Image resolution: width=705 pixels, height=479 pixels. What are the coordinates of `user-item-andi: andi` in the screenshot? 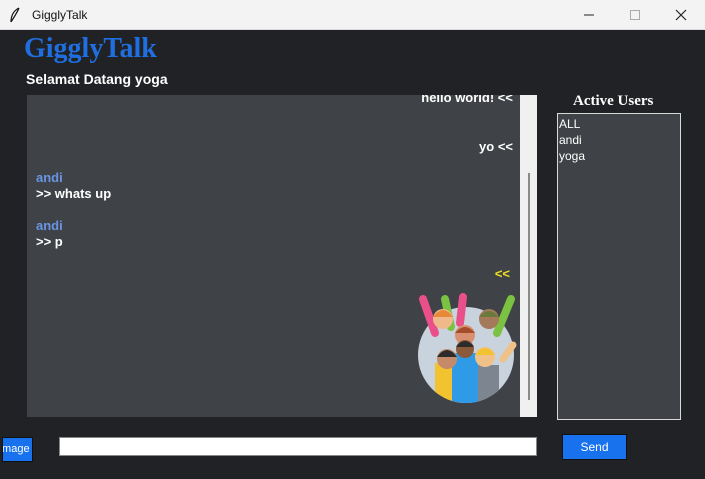 It's located at (619, 140).